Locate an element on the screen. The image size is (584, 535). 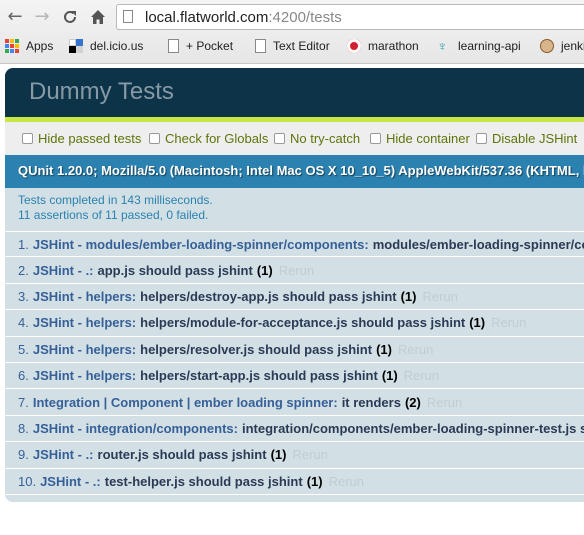
option-no-try-catch: No try-catch is located at coordinates (317, 138).